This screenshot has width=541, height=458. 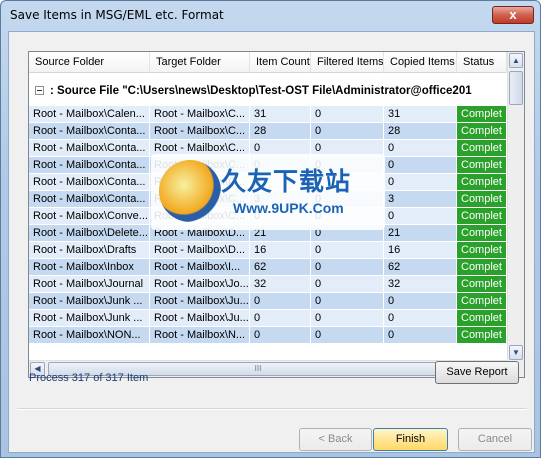 What do you see at coordinates (347, 62) in the screenshot?
I see `column-header-filtered-items: Filtered Items` at bounding box center [347, 62].